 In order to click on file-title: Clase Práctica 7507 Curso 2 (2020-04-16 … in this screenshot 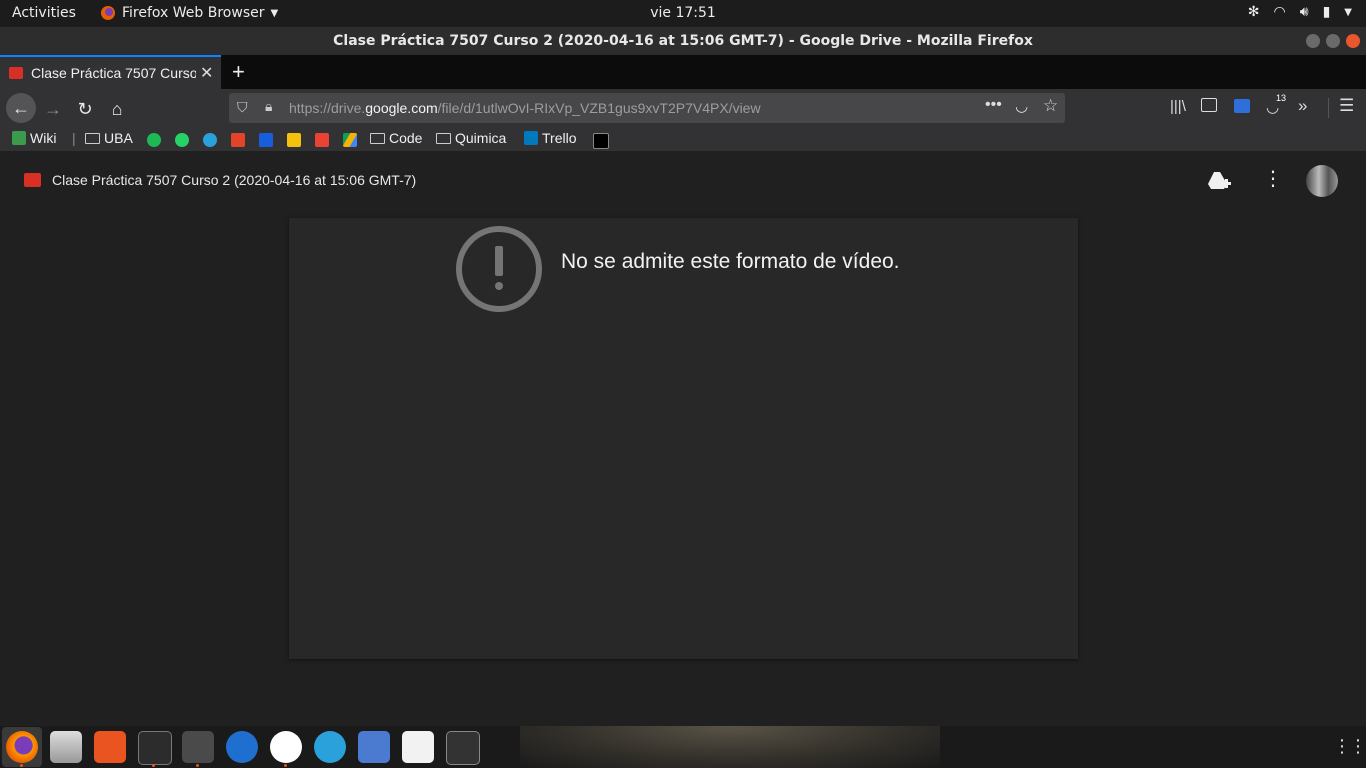, I will do `click(234, 180)`.